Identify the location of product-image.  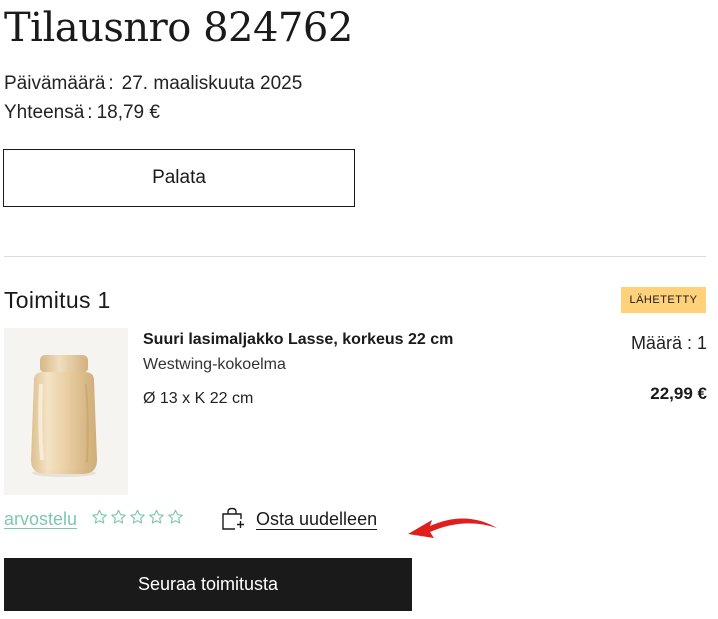
(66, 411).